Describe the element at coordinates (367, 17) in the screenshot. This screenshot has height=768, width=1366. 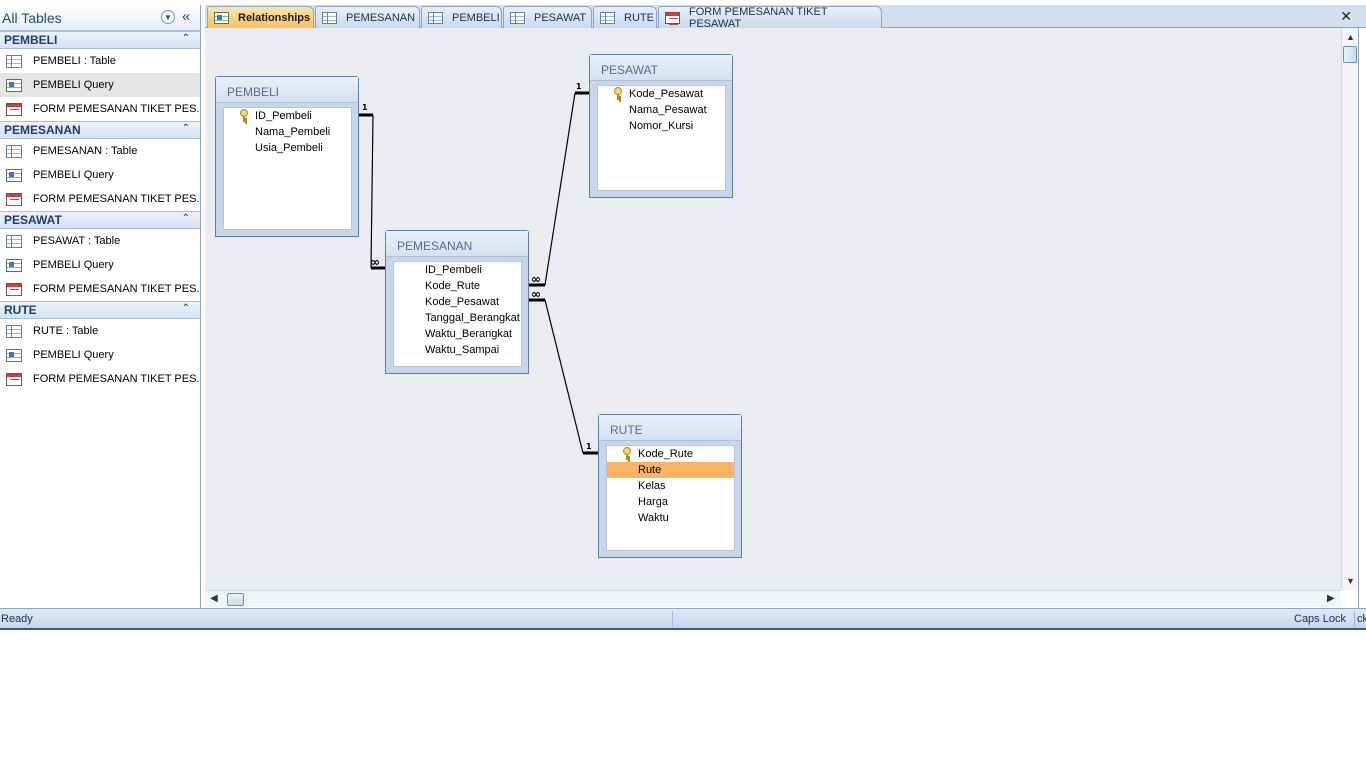
I see `tab-pemesanan: PEMESANAN` at that location.